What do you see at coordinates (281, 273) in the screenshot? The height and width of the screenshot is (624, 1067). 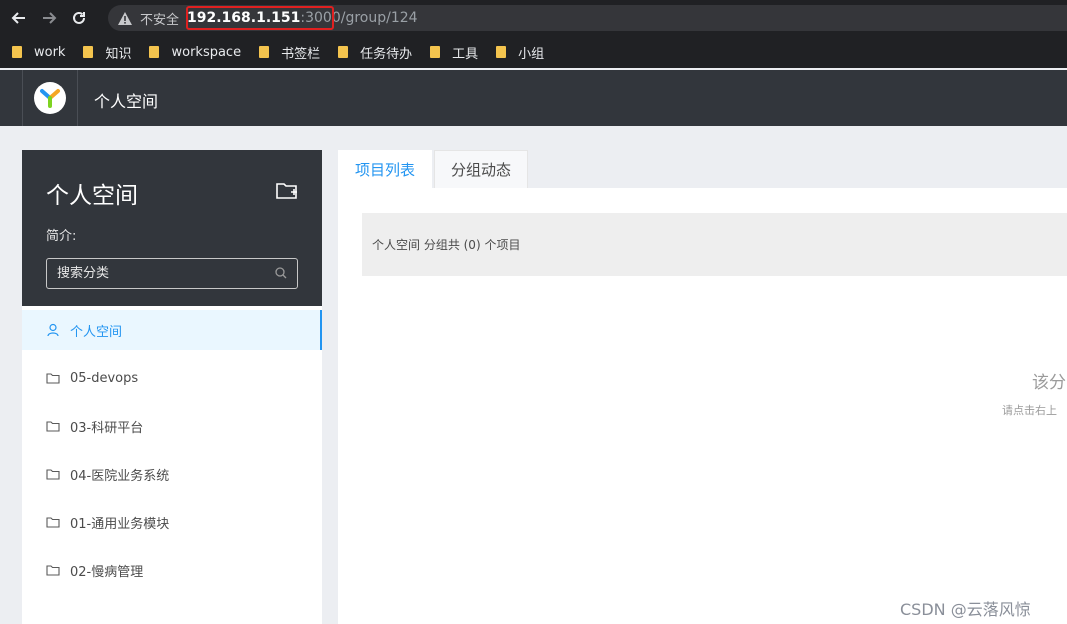 I see `search-icon` at bounding box center [281, 273].